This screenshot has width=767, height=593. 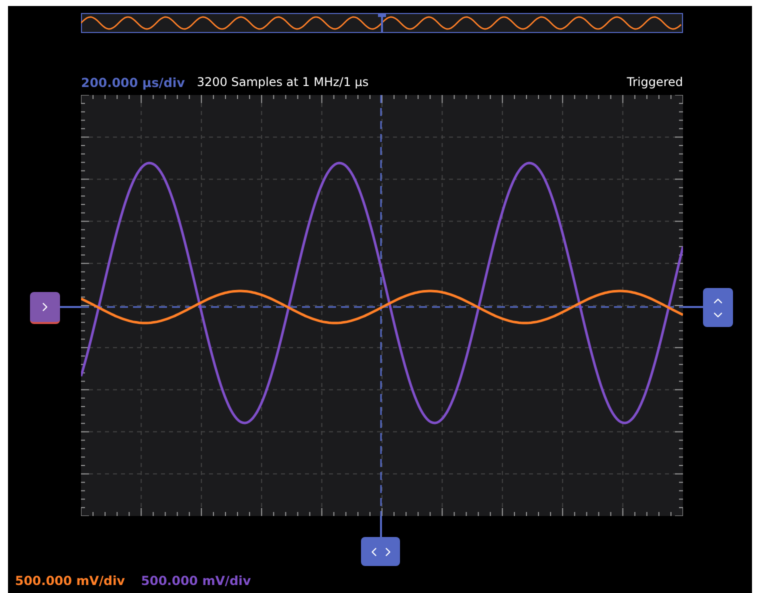 I want to click on timebase-label: 200.000 µs/div, so click(x=133, y=82).